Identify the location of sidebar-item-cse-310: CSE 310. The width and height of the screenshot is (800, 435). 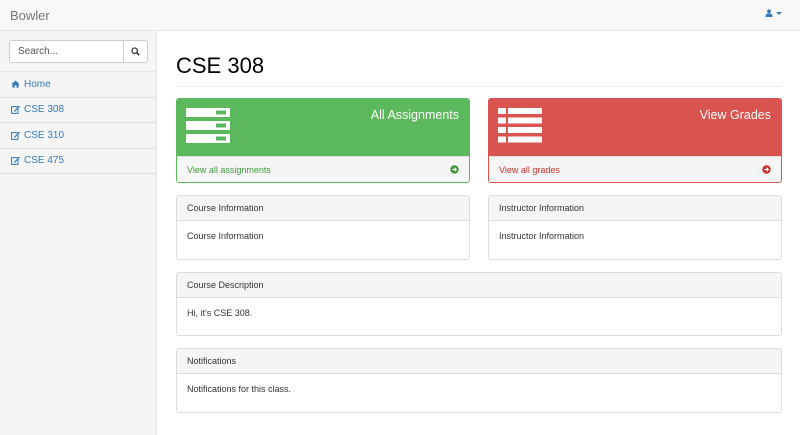
(78, 136).